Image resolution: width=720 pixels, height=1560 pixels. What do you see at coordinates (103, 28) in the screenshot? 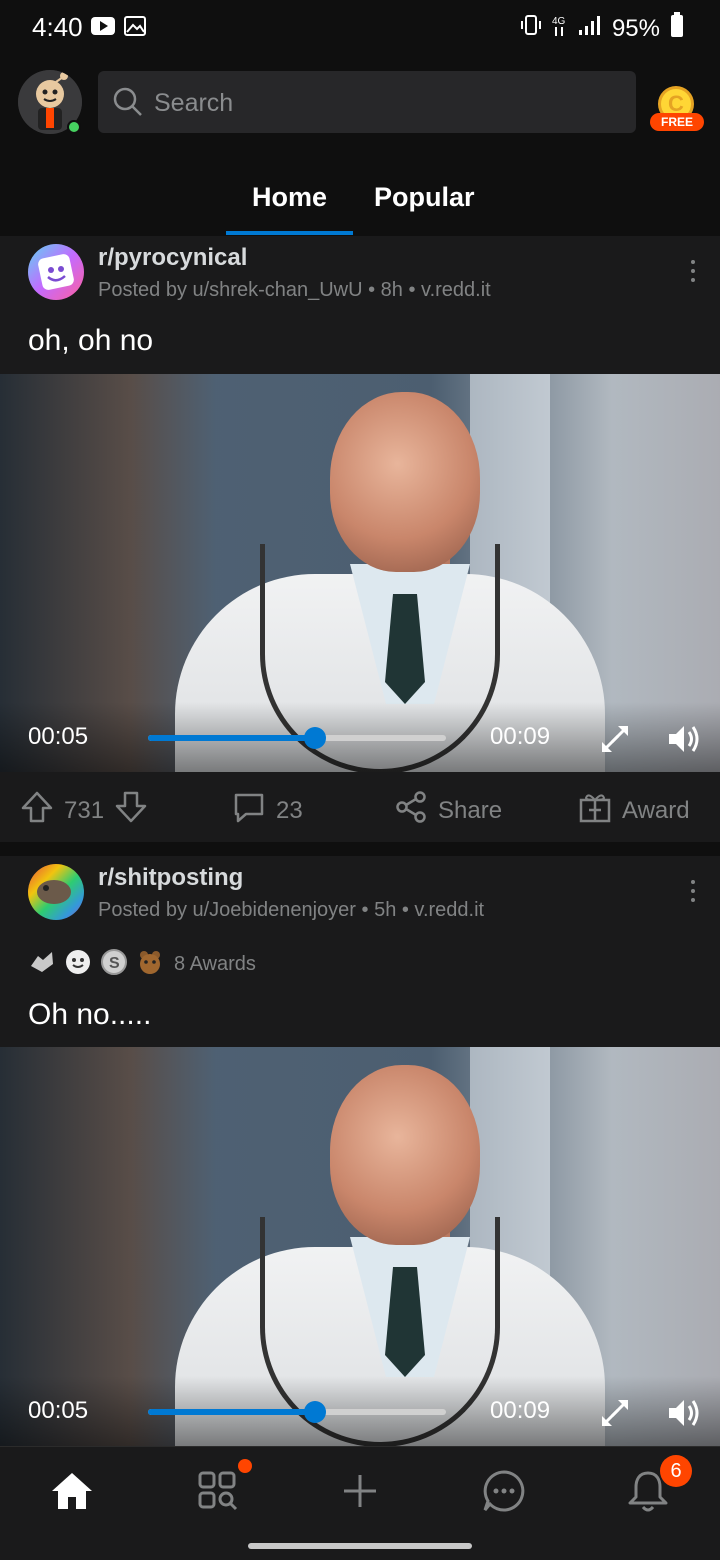
I see `youtube-icon` at bounding box center [103, 28].